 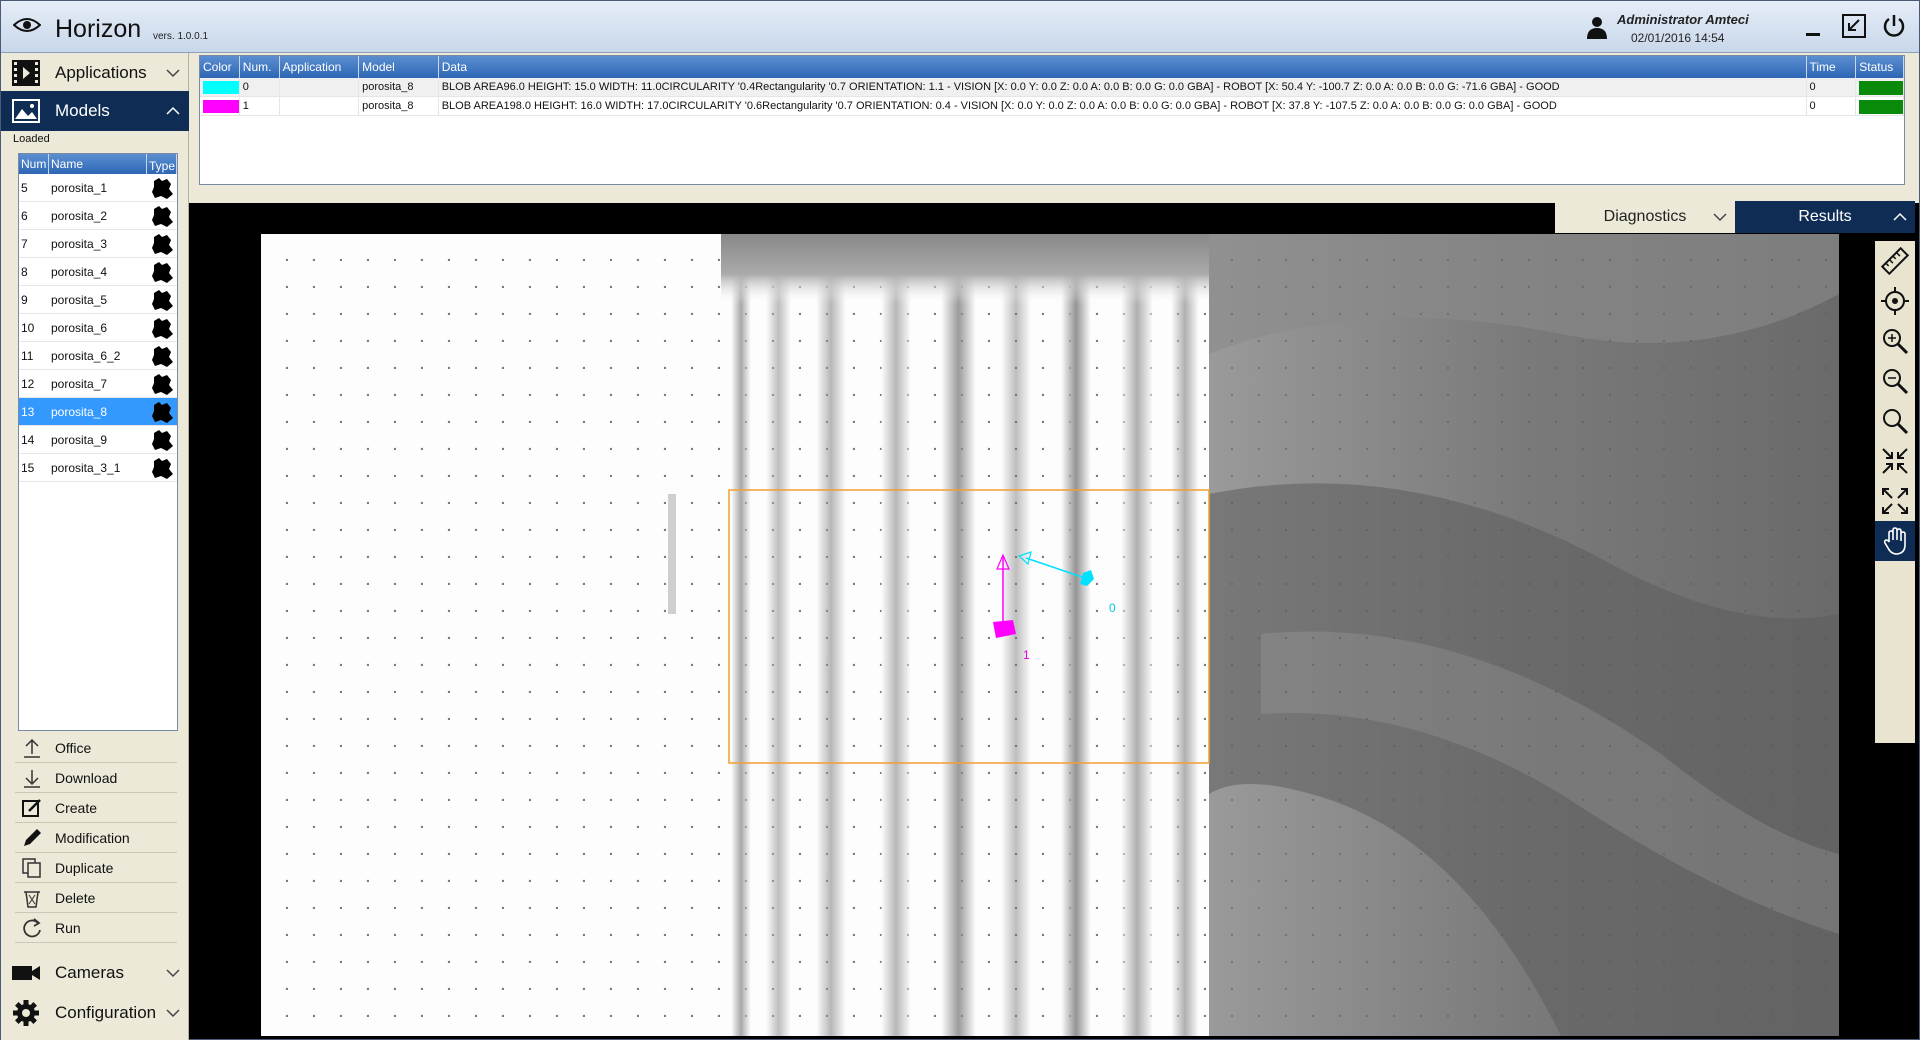 I want to click on col-name: Name, so click(x=98, y=164).